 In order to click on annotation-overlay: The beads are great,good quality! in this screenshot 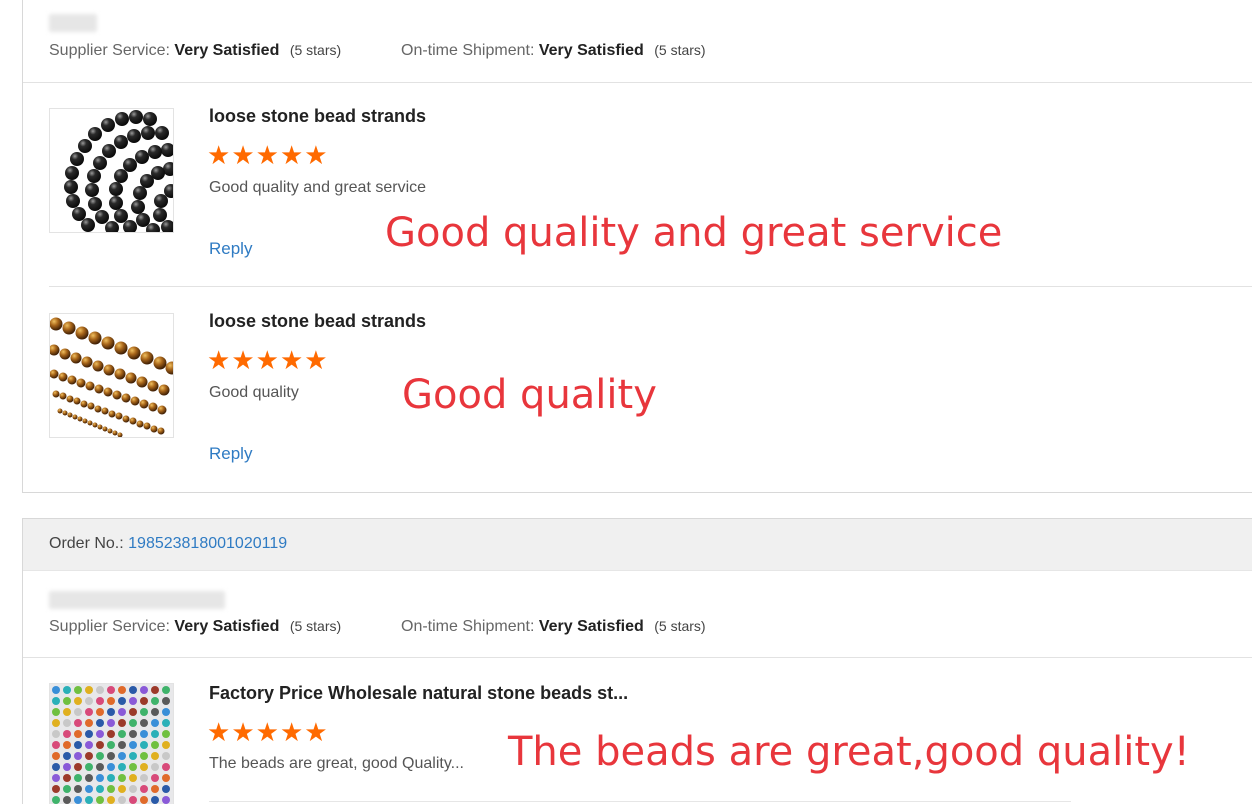, I will do `click(849, 752)`.